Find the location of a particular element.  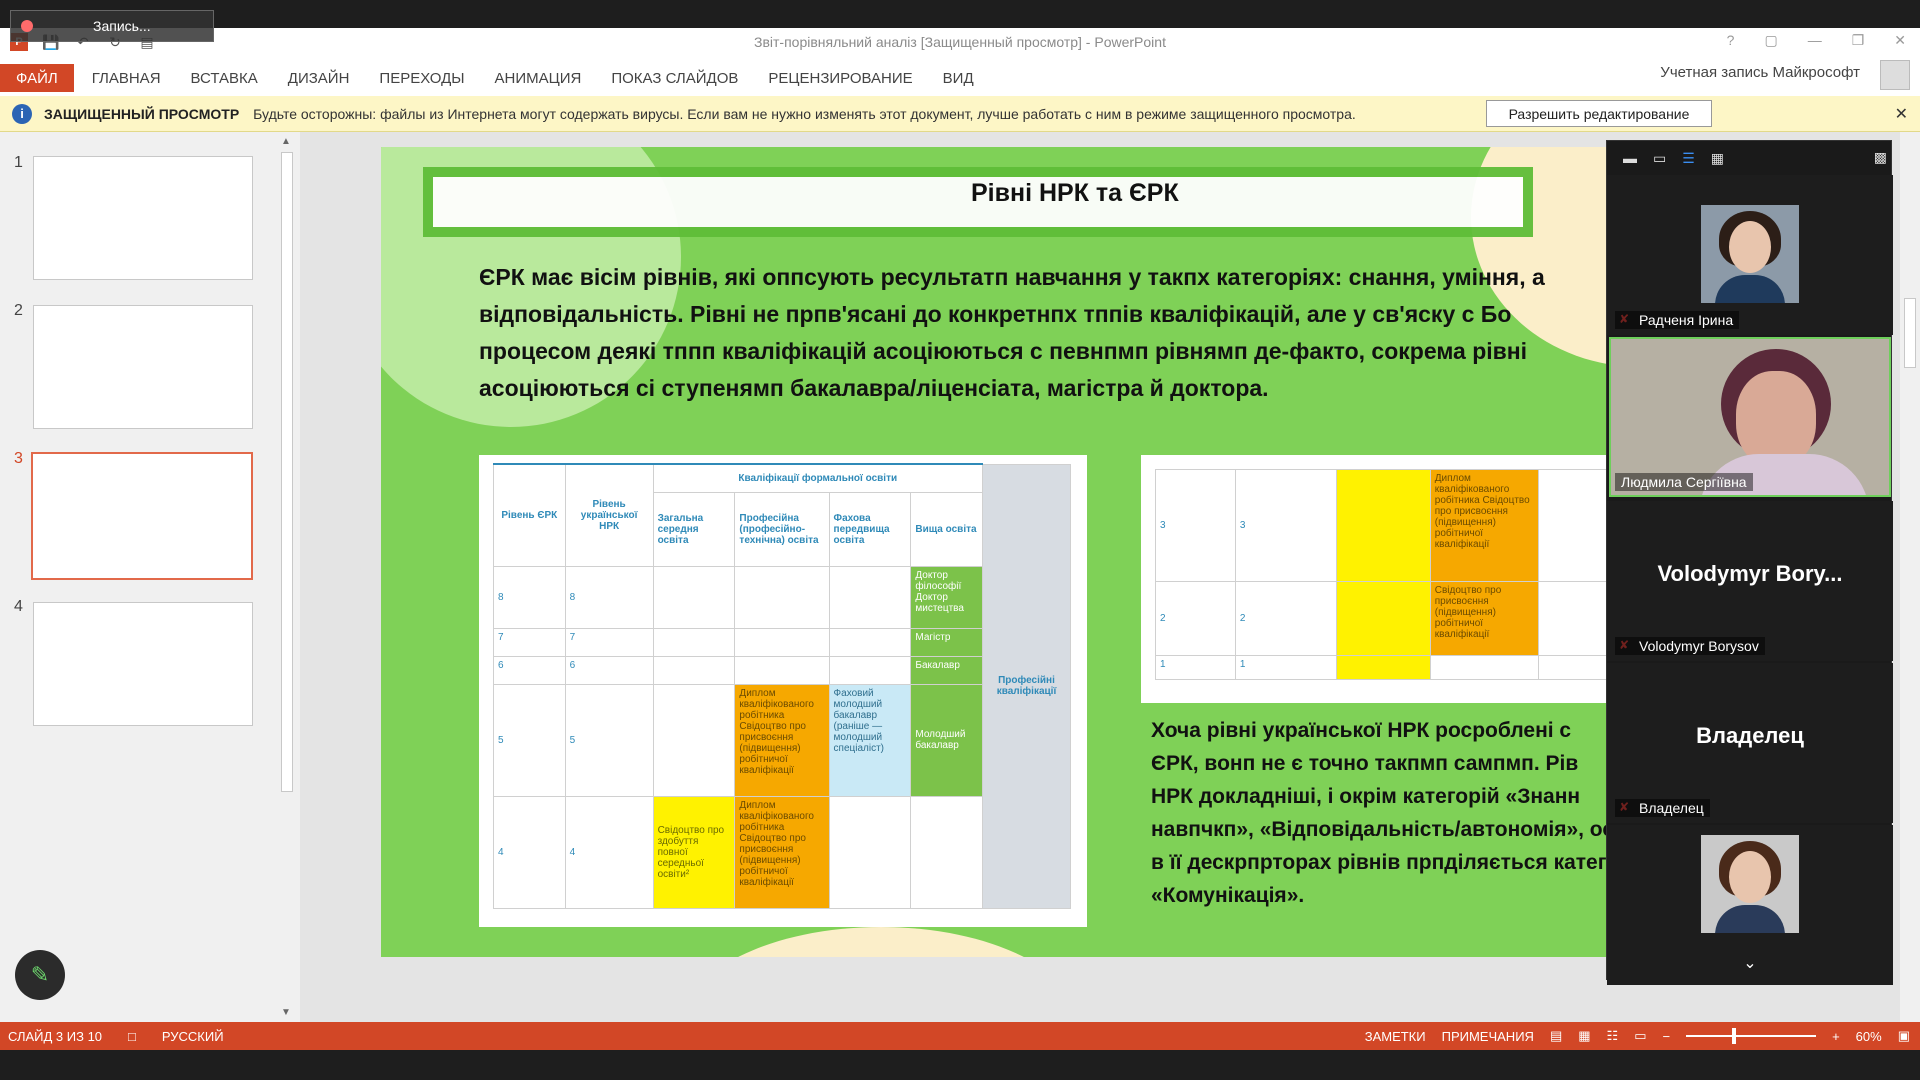

tab-home: ГЛАВНАЯ is located at coordinates (126, 78).